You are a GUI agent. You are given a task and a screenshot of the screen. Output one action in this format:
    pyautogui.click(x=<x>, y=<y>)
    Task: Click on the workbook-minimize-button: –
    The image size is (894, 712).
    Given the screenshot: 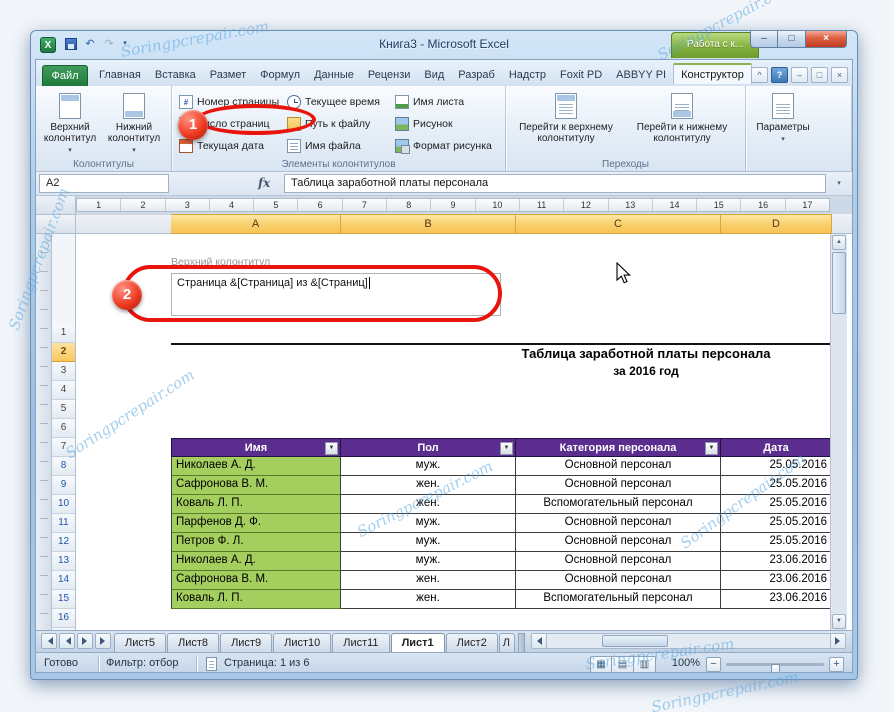 What is the action you would take?
    pyautogui.click(x=799, y=75)
    